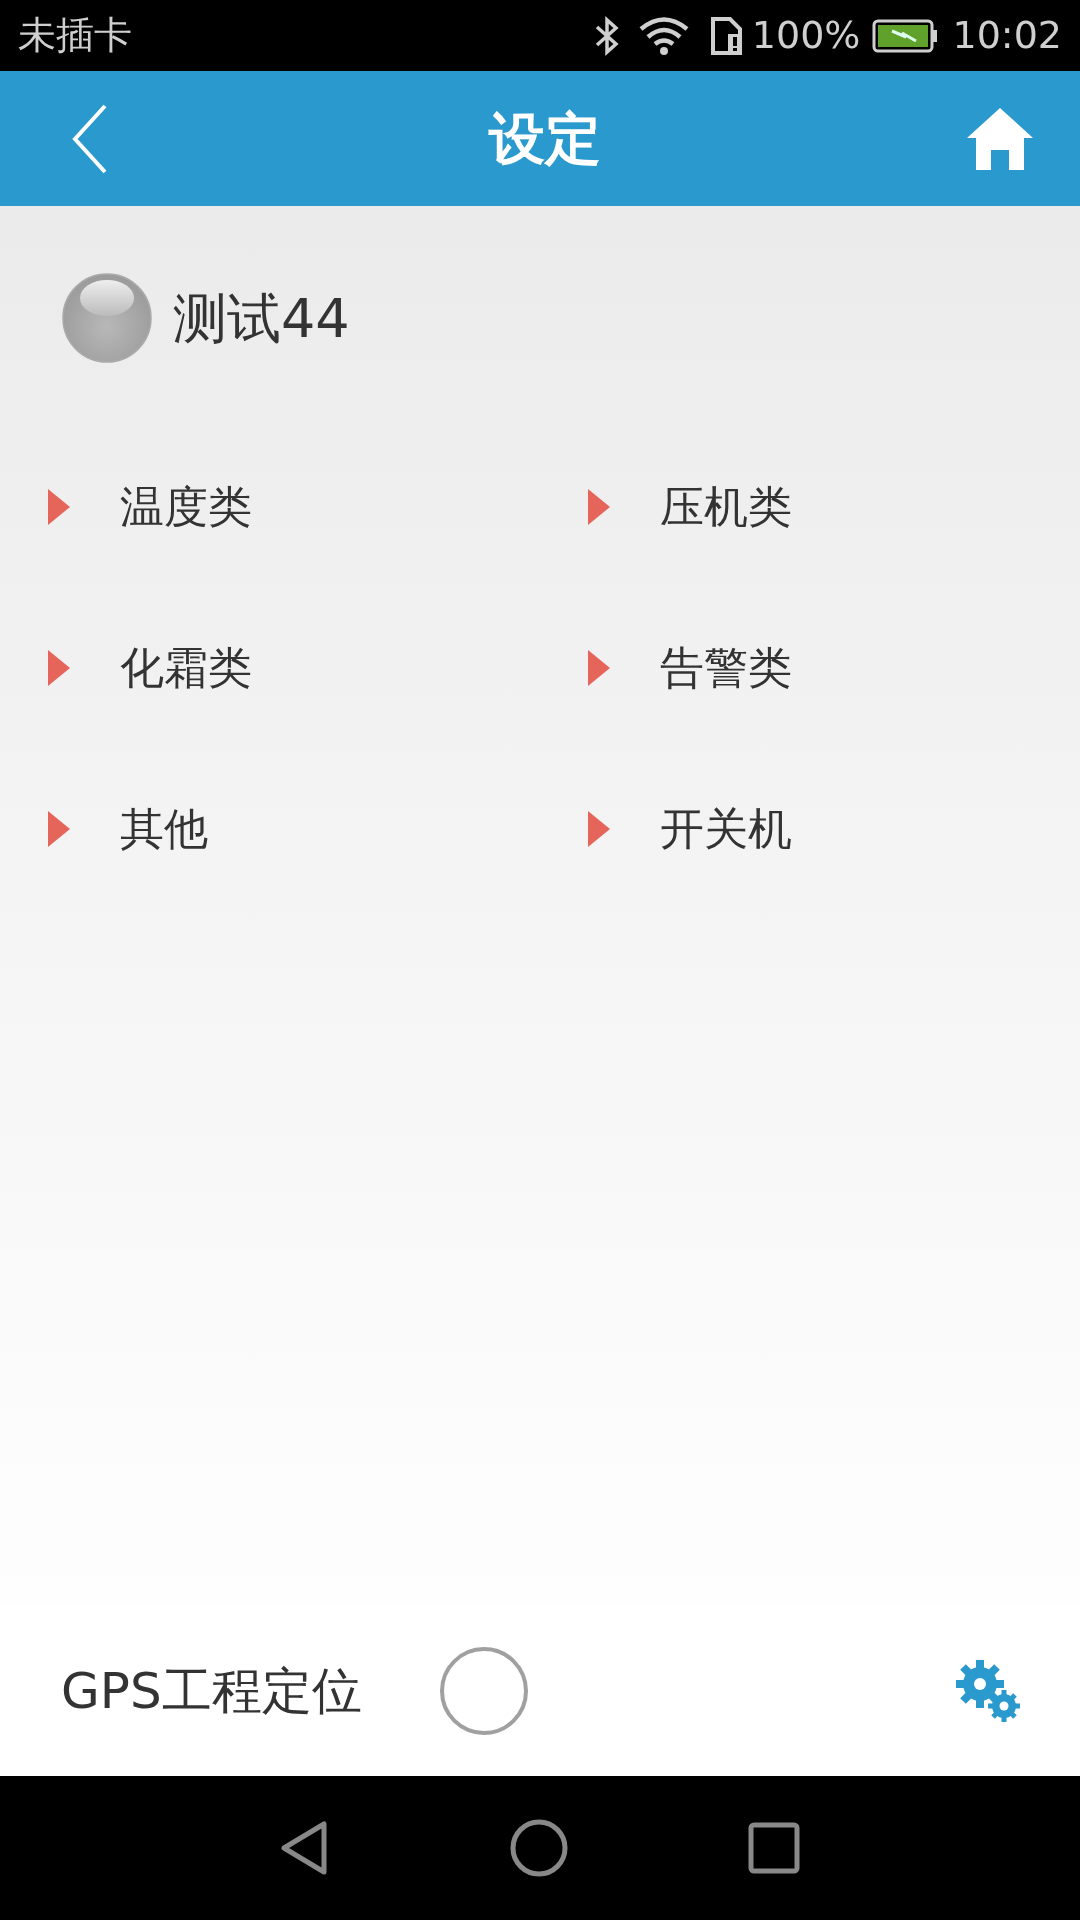 The image size is (1080, 1920). I want to click on home-nav-icon, so click(539, 1848).